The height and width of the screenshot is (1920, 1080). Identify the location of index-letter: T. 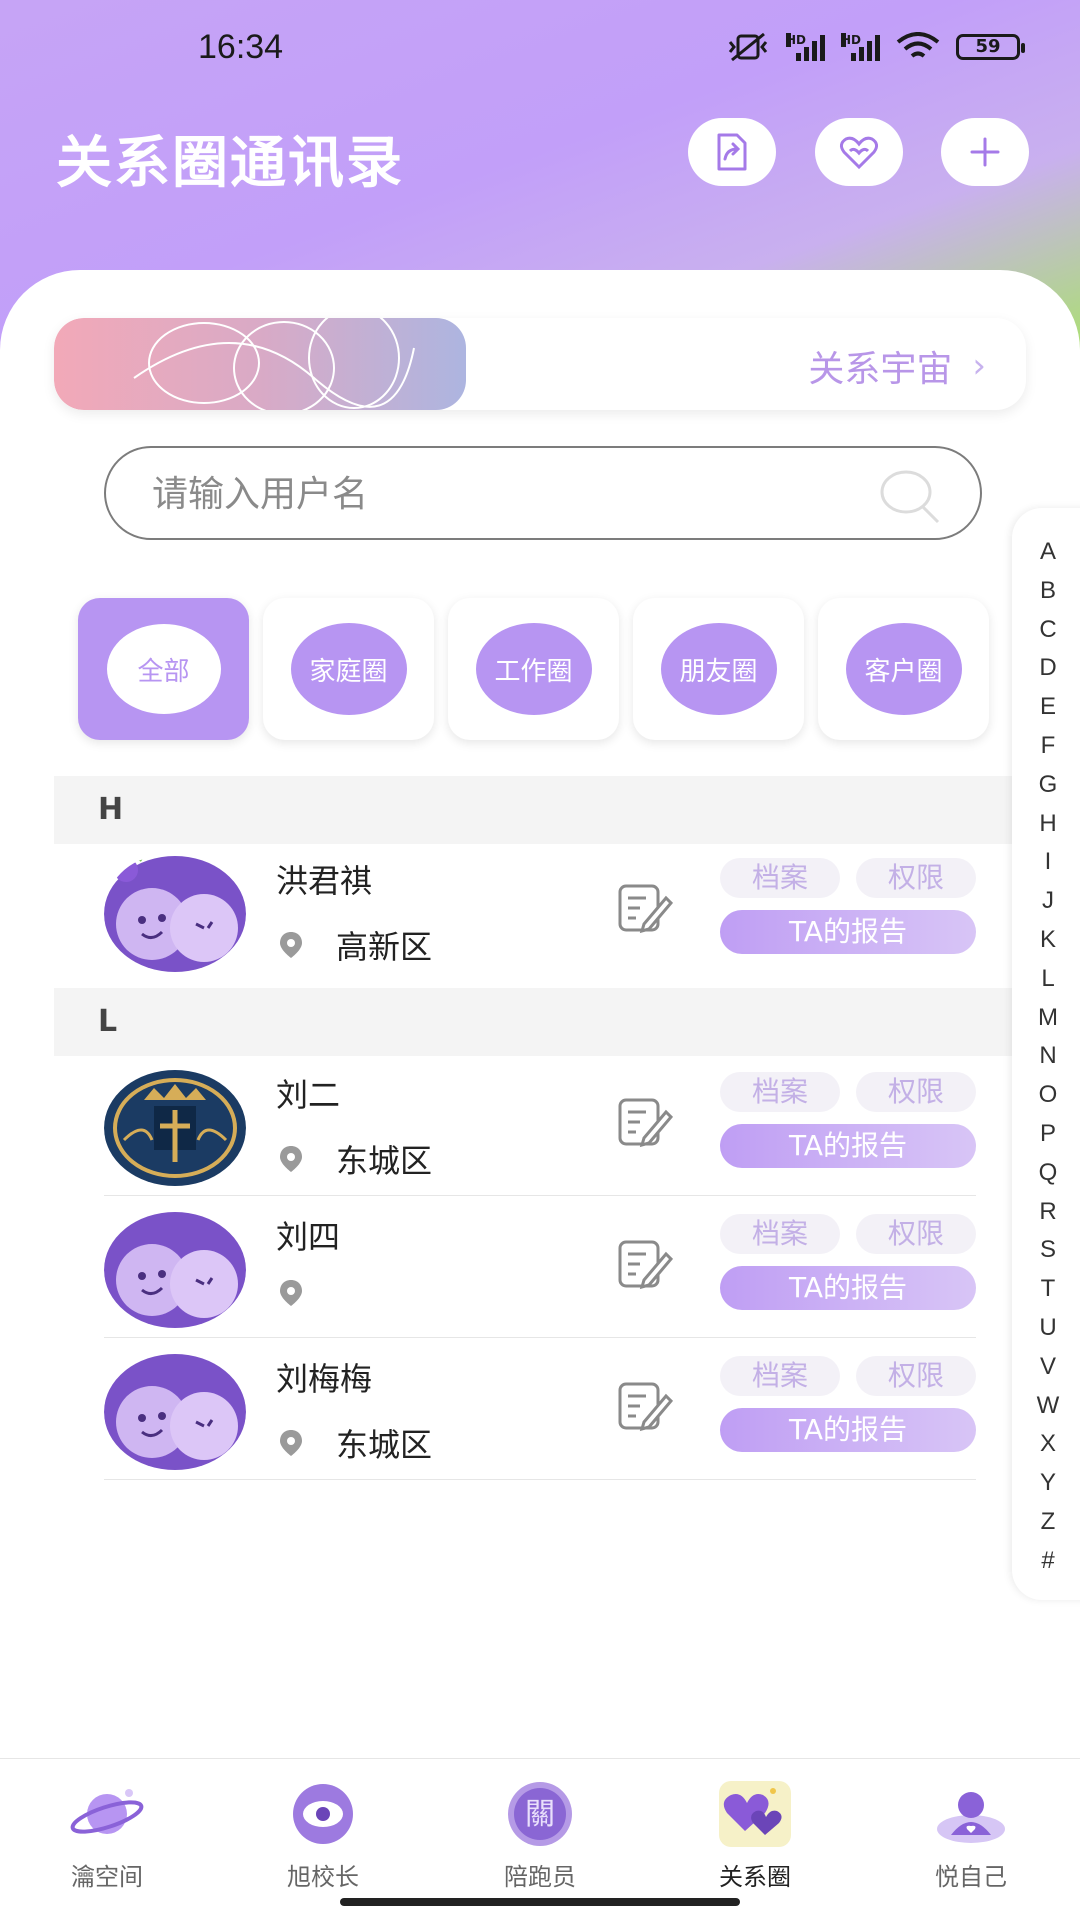
(1046, 1294).